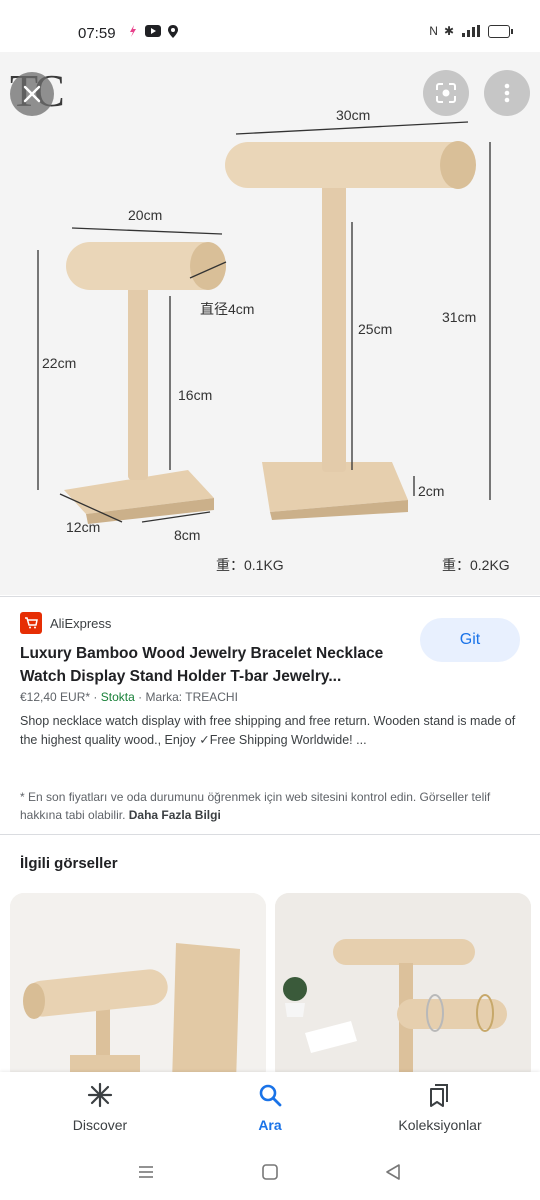 Image resolution: width=540 pixels, height=1200 pixels. What do you see at coordinates (97, 33) in the screenshot?
I see `status-time: 07:59` at bounding box center [97, 33].